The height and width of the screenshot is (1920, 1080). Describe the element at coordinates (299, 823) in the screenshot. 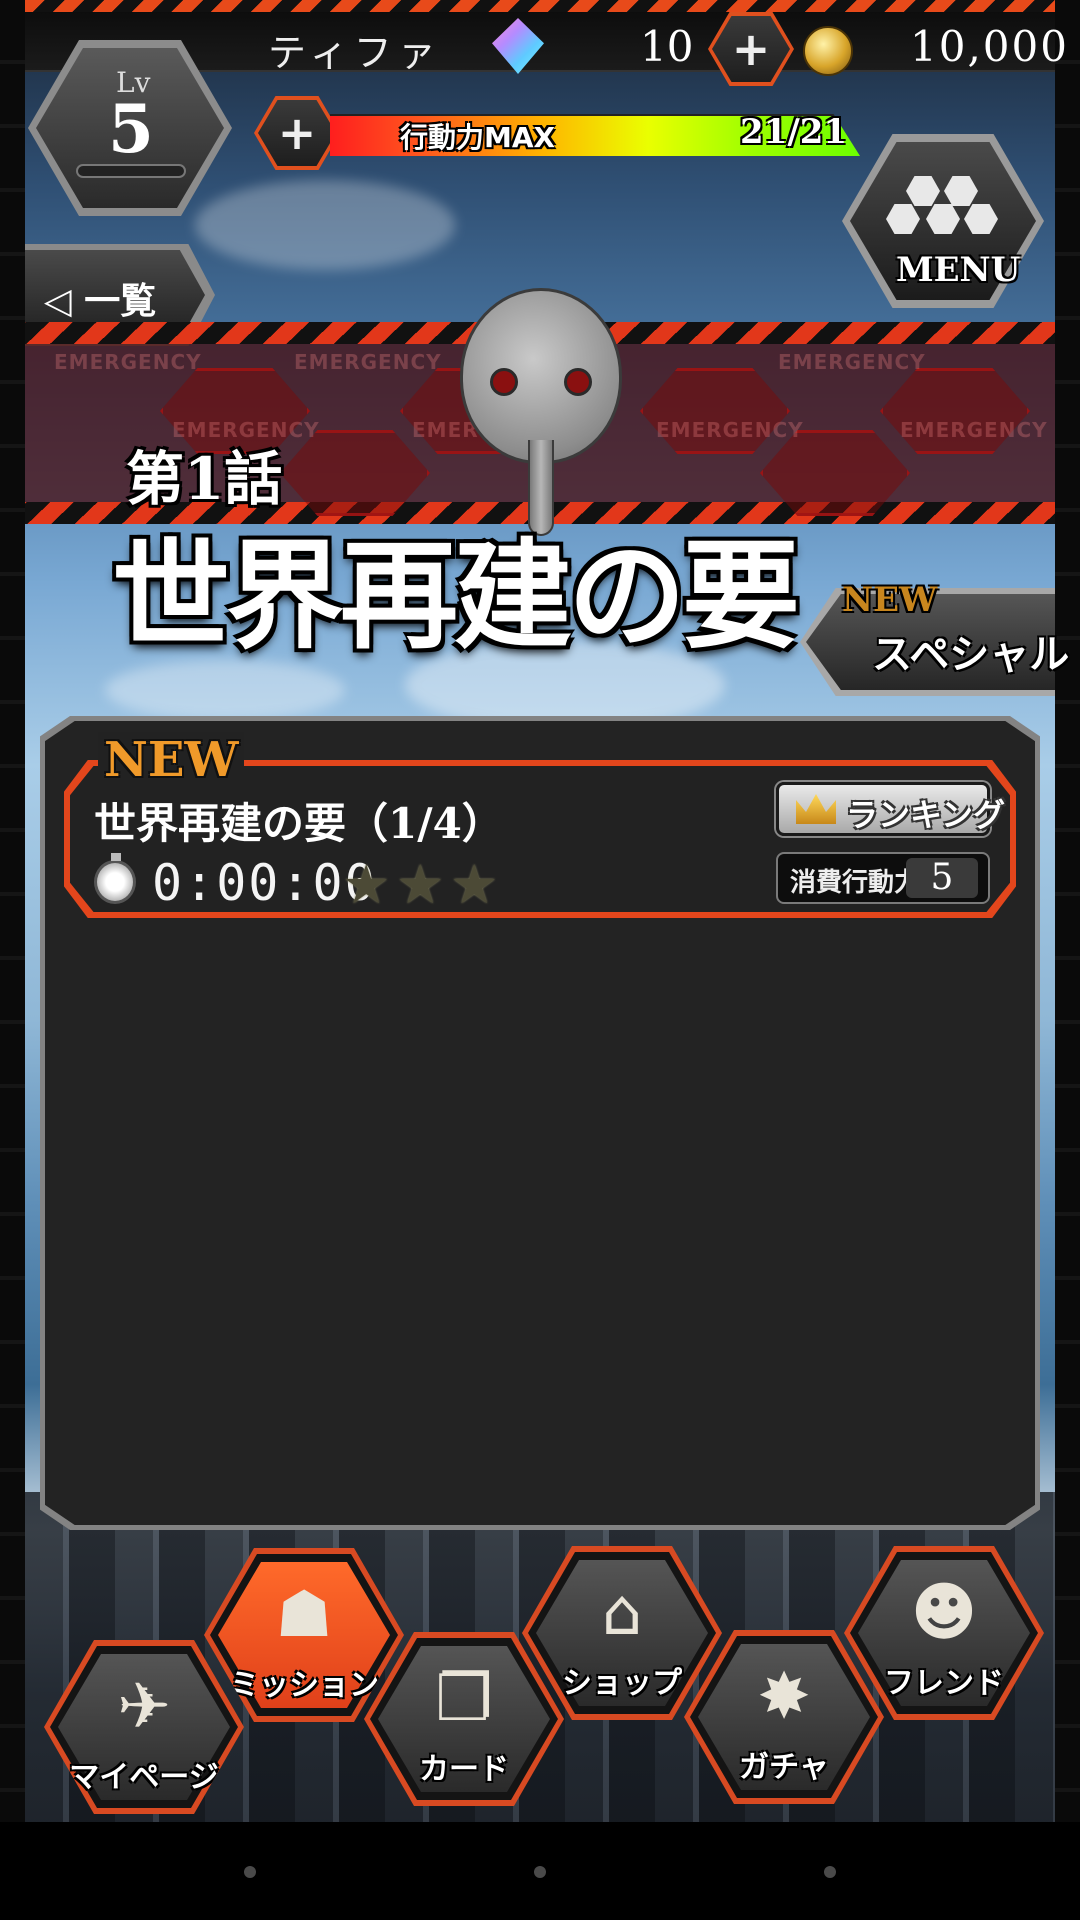

I see `stage-title: 世界再建の要（1/4）` at that location.